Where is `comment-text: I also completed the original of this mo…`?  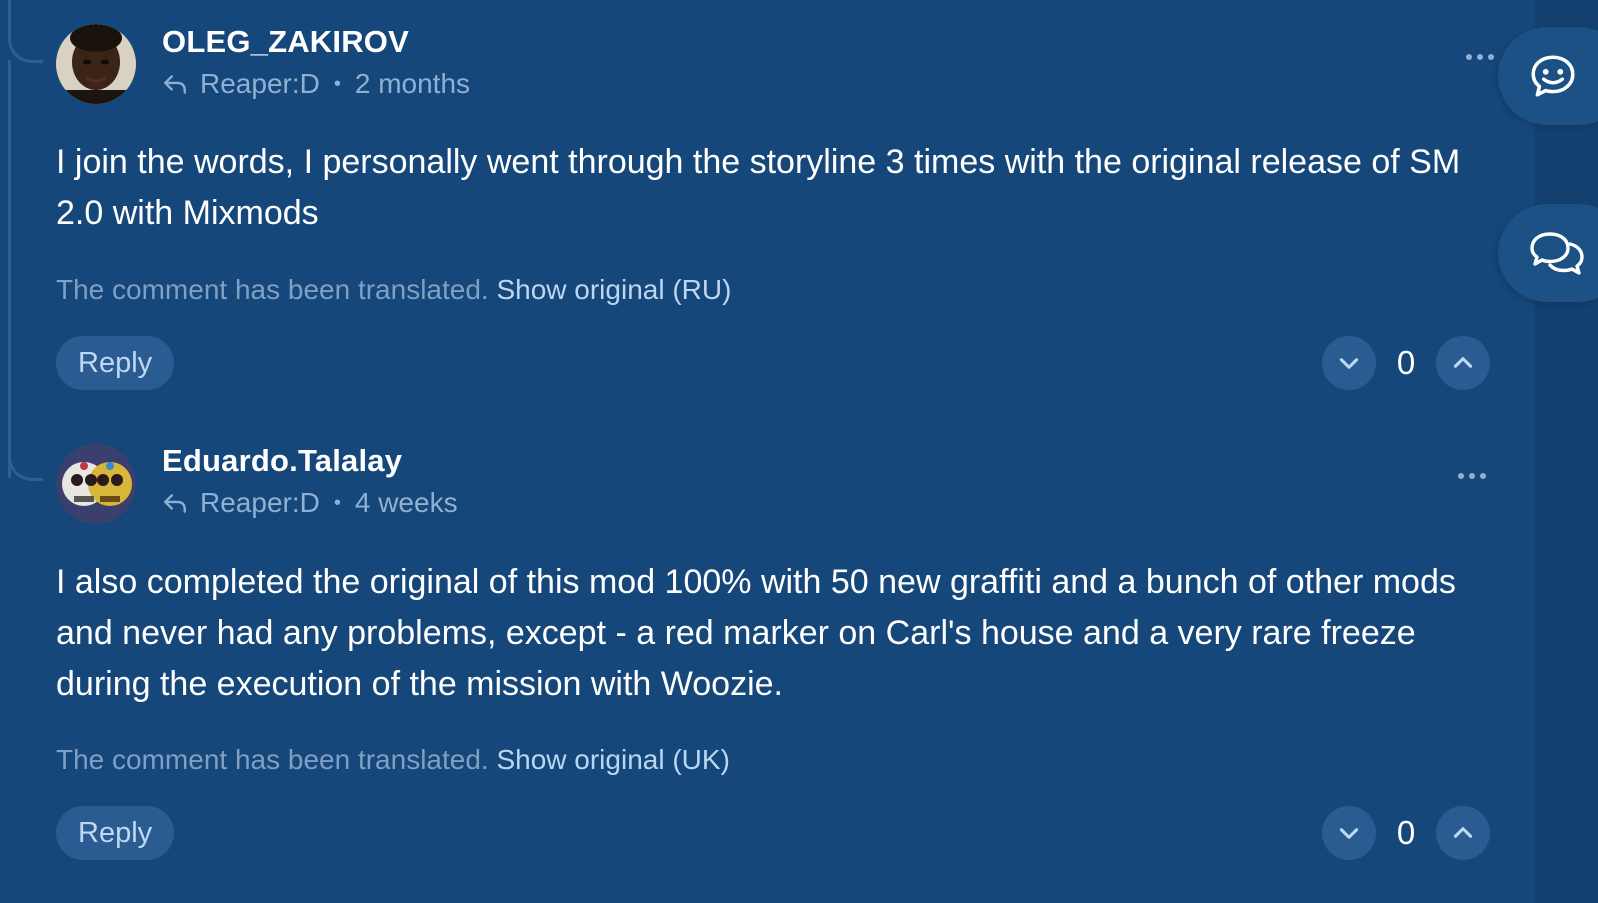
comment-text: I also completed the original of this mo… is located at coordinates (756, 633).